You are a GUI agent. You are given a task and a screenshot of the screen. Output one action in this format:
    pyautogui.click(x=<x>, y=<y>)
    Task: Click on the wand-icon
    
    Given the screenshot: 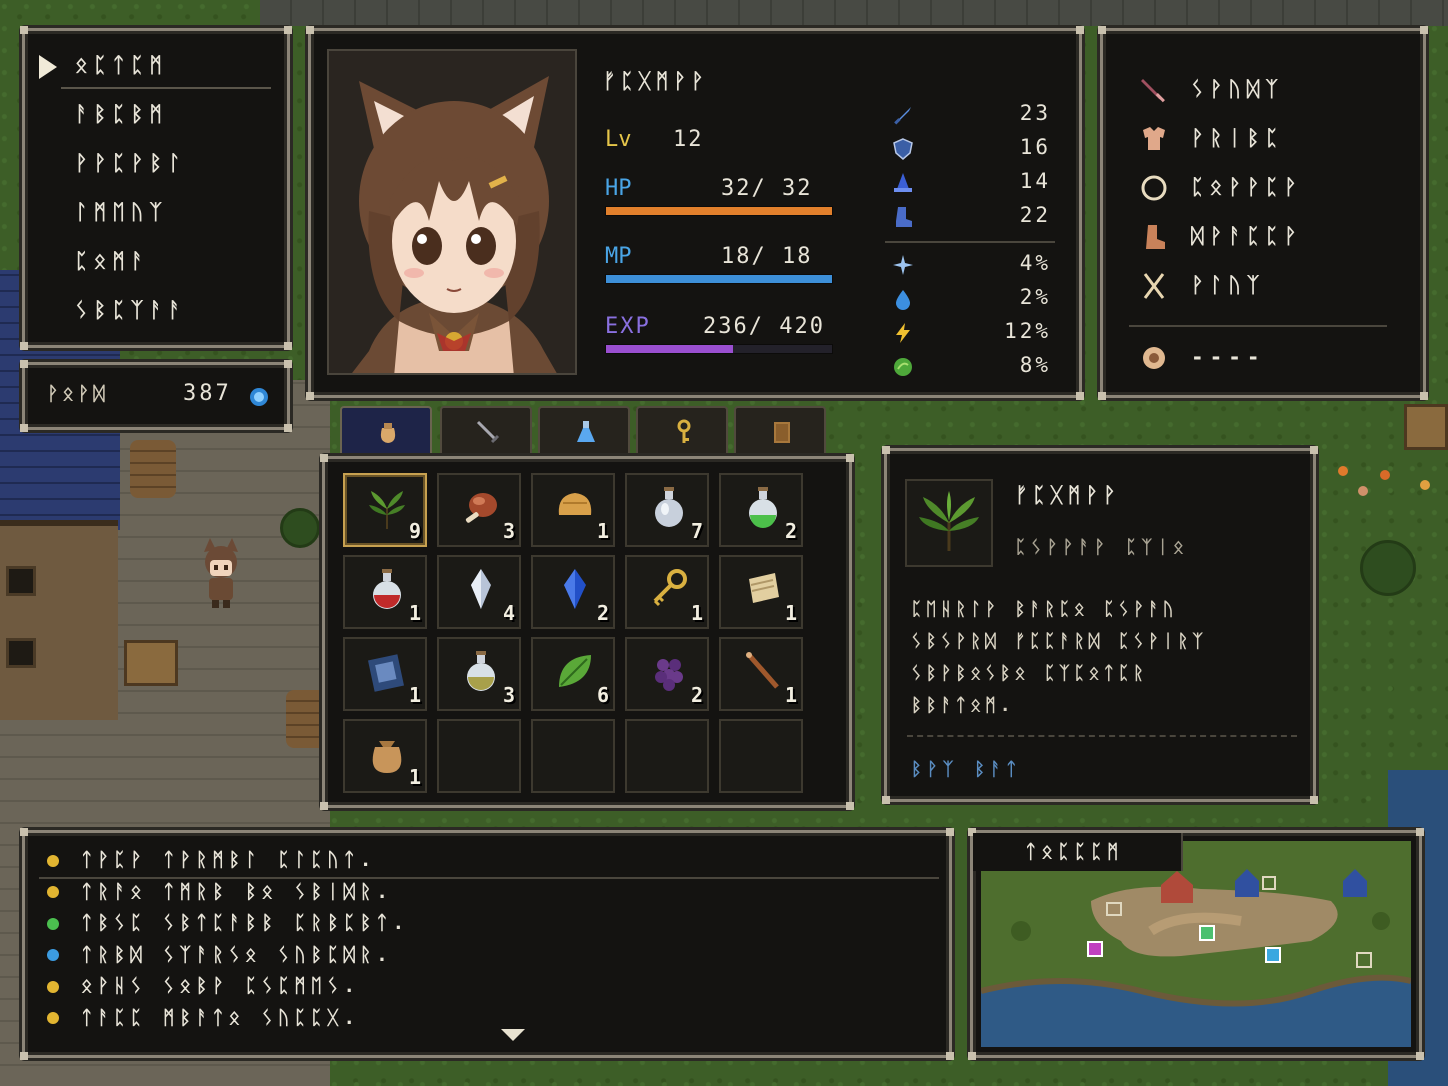 What is the action you would take?
    pyautogui.click(x=763, y=672)
    